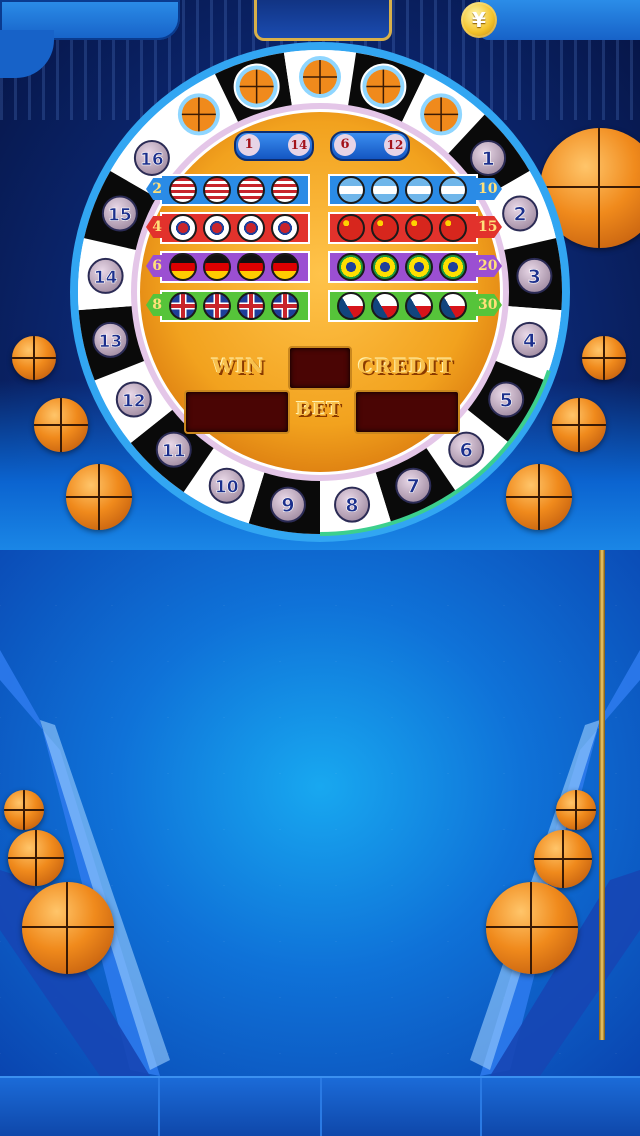  I want to click on bottom-control-bar, so click(320, 1106).